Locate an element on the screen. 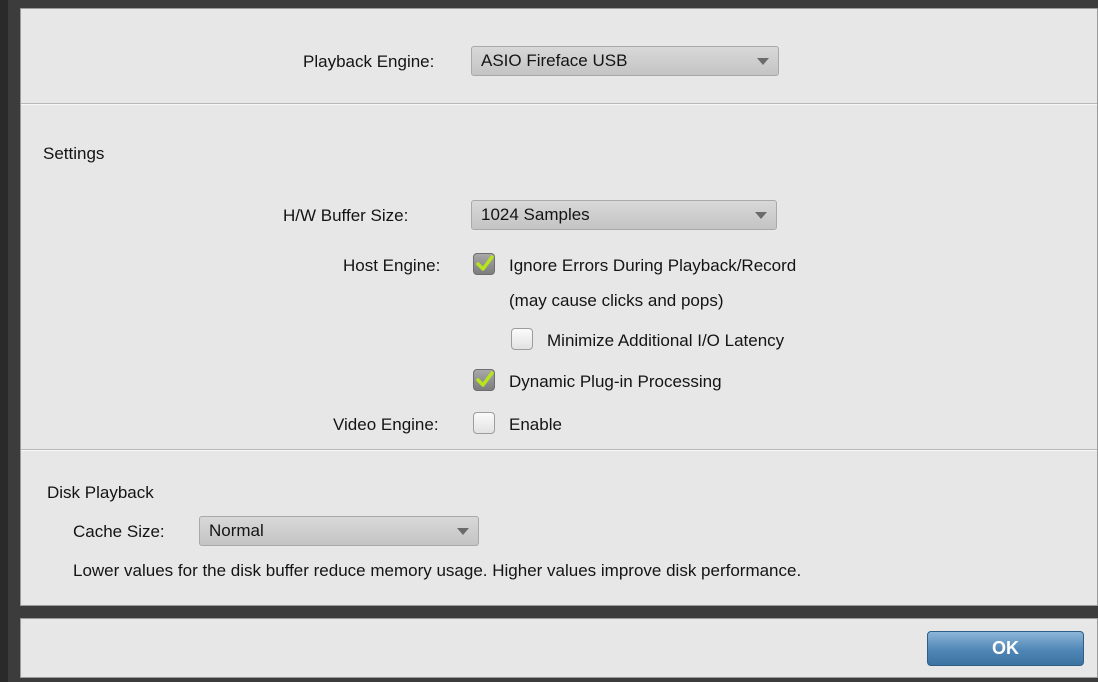  cache-size-value: Normal is located at coordinates (236, 530).